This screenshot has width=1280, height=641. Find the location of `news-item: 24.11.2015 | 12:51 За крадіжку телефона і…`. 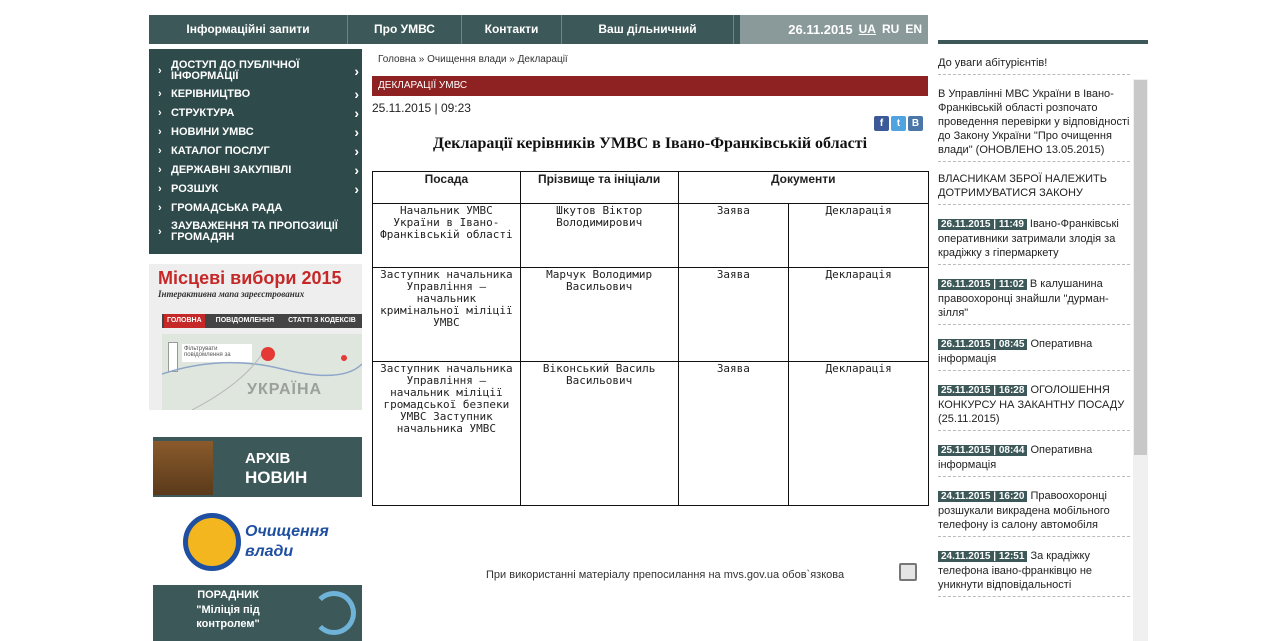

news-item: 24.11.2015 | 12:51 За крадіжку телефона і… is located at coordinates (1034, 567).